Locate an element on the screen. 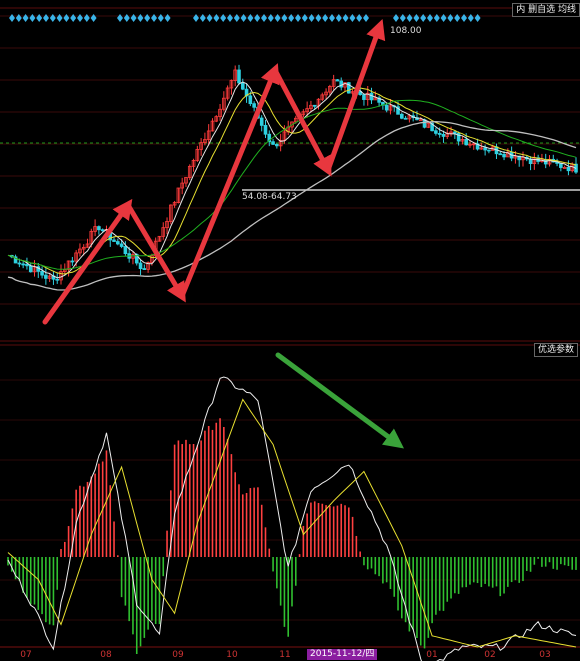  cursor-date-badge: 2015-11-12/四 is located at coordinates (342, 654).